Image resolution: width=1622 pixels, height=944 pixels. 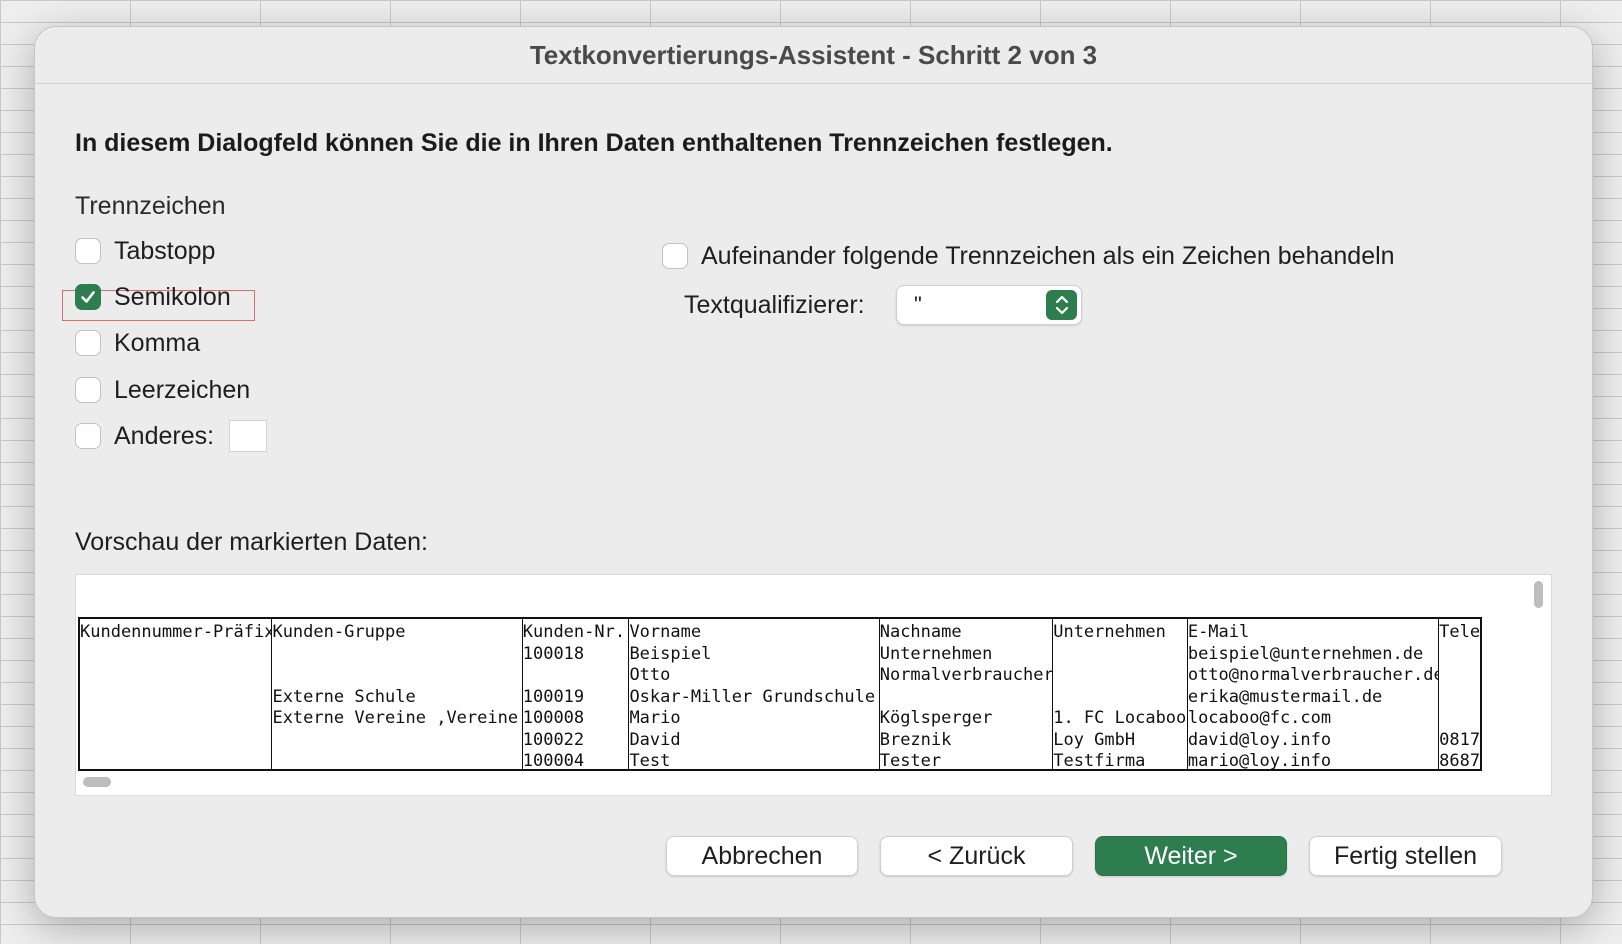 I want to click on preview-cell: Test, so click(x=650, y=760).